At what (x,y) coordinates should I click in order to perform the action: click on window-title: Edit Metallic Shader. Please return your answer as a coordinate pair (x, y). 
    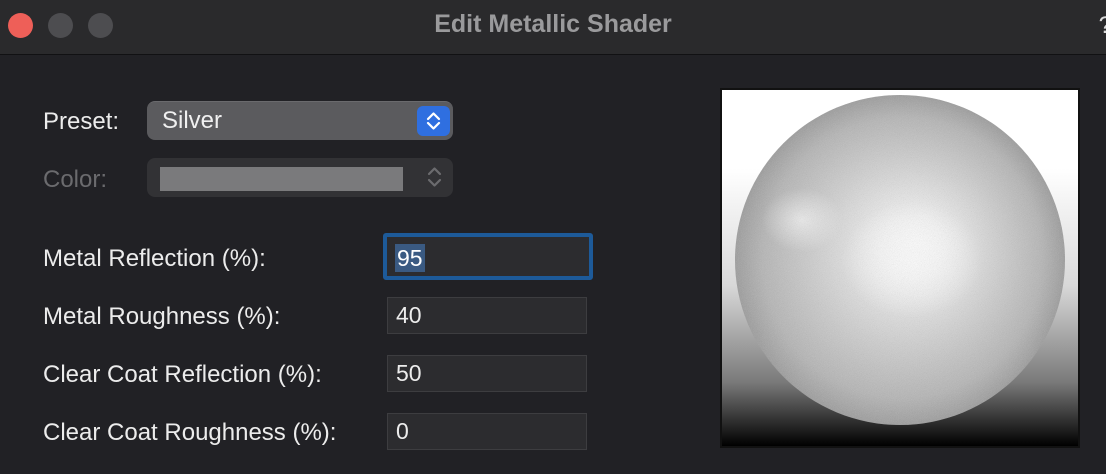
    Looking at the image, I should click on (553, 24).